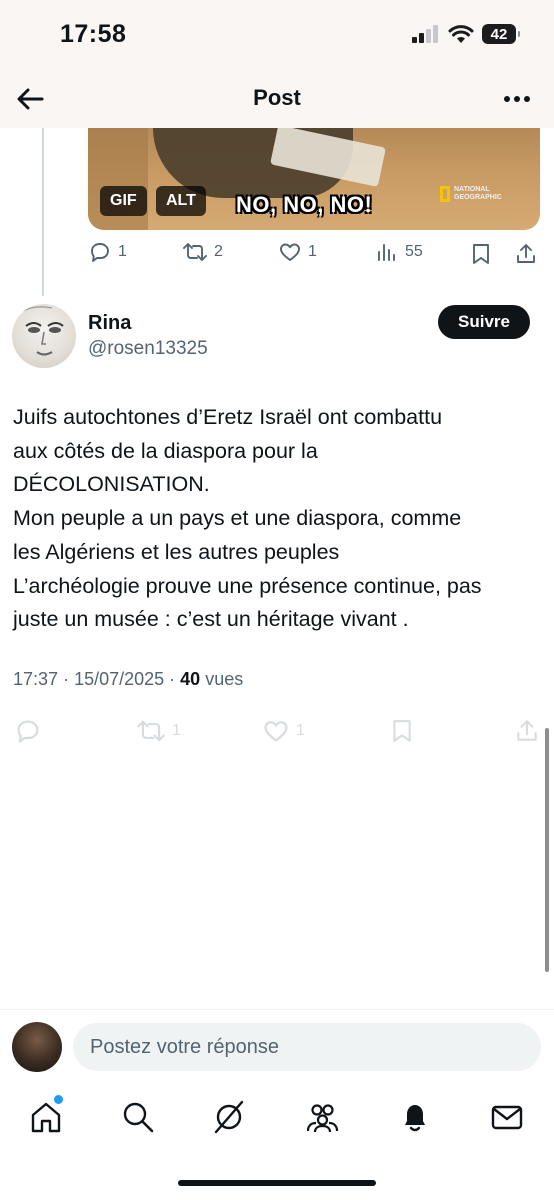  I want to click on avatar-sketch, so click(40, 331).